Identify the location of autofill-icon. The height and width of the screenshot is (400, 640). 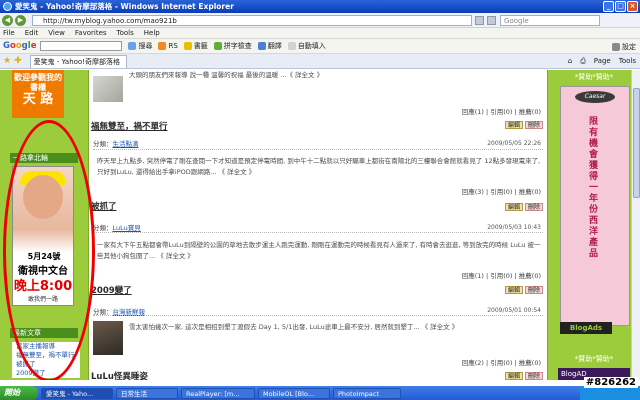
(291, 46).